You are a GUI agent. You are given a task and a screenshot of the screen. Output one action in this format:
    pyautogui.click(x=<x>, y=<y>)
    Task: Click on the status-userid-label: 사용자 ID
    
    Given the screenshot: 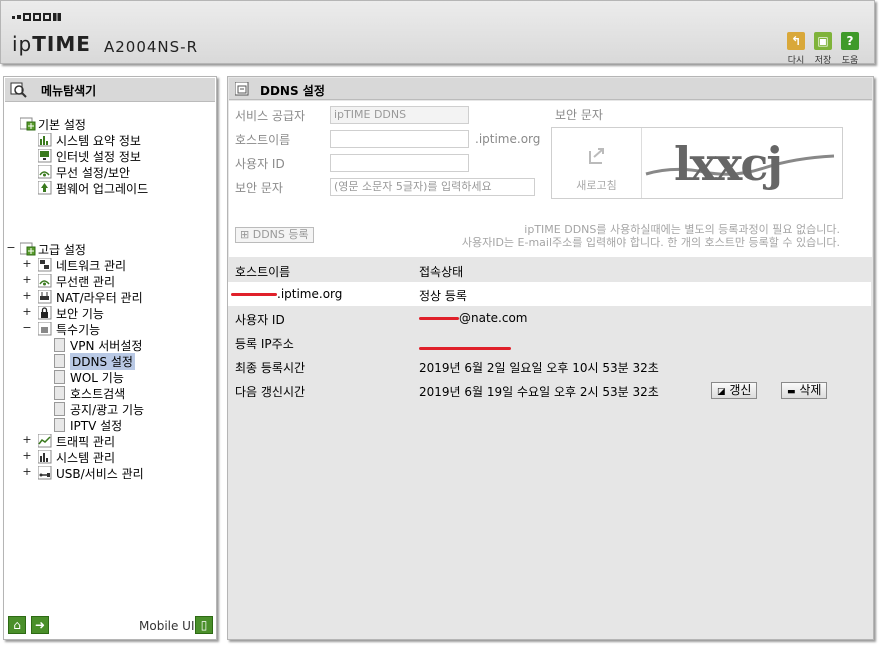 What is the action you would take?
    pyautogui.click(x=260, y=320)
    